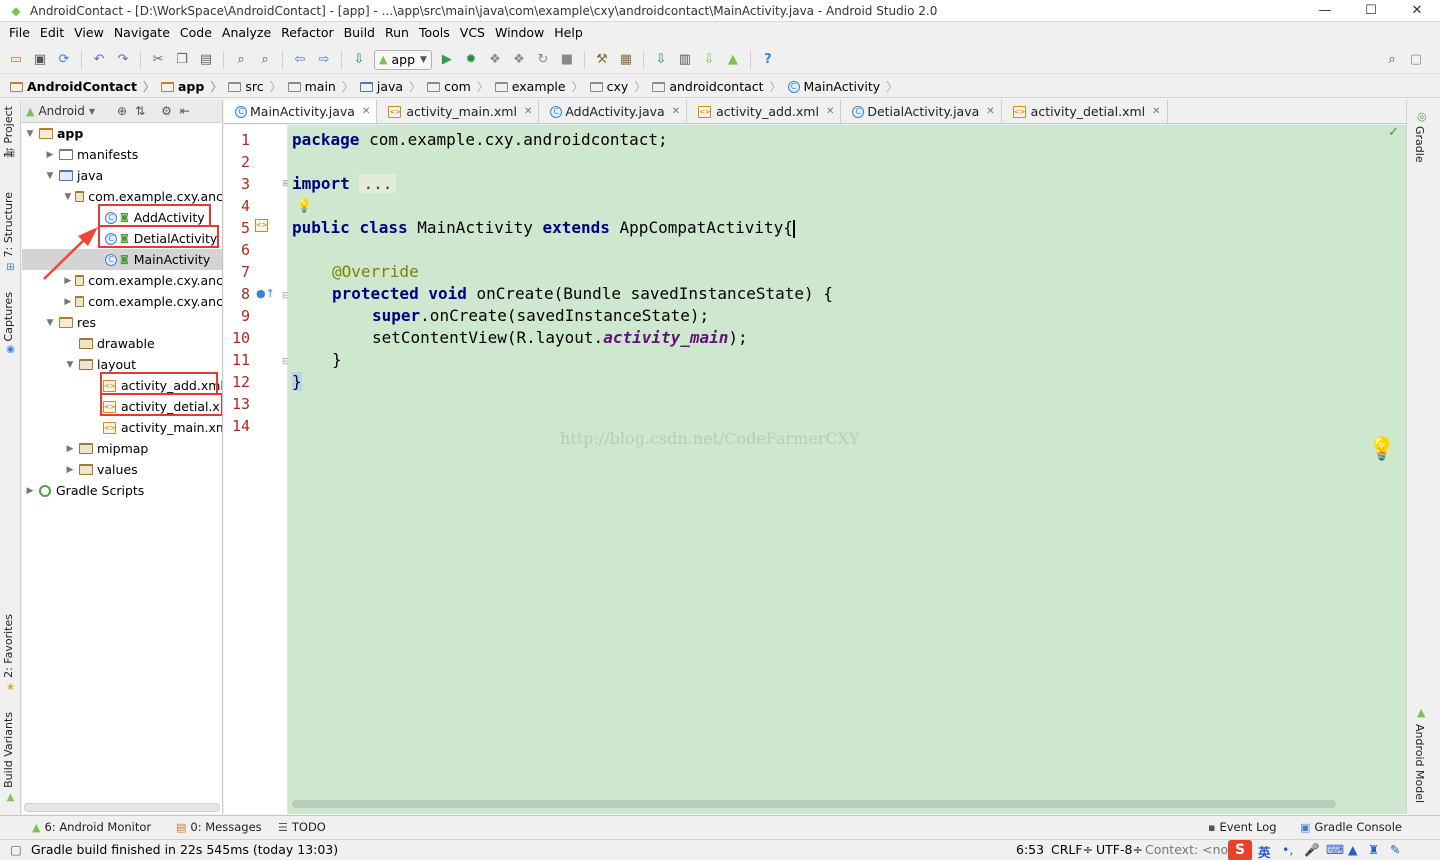 Image resolution: width=1440 pixels, height=860 pixels. I want to click on tree-node-app: ▼ app, so click(122, 133).